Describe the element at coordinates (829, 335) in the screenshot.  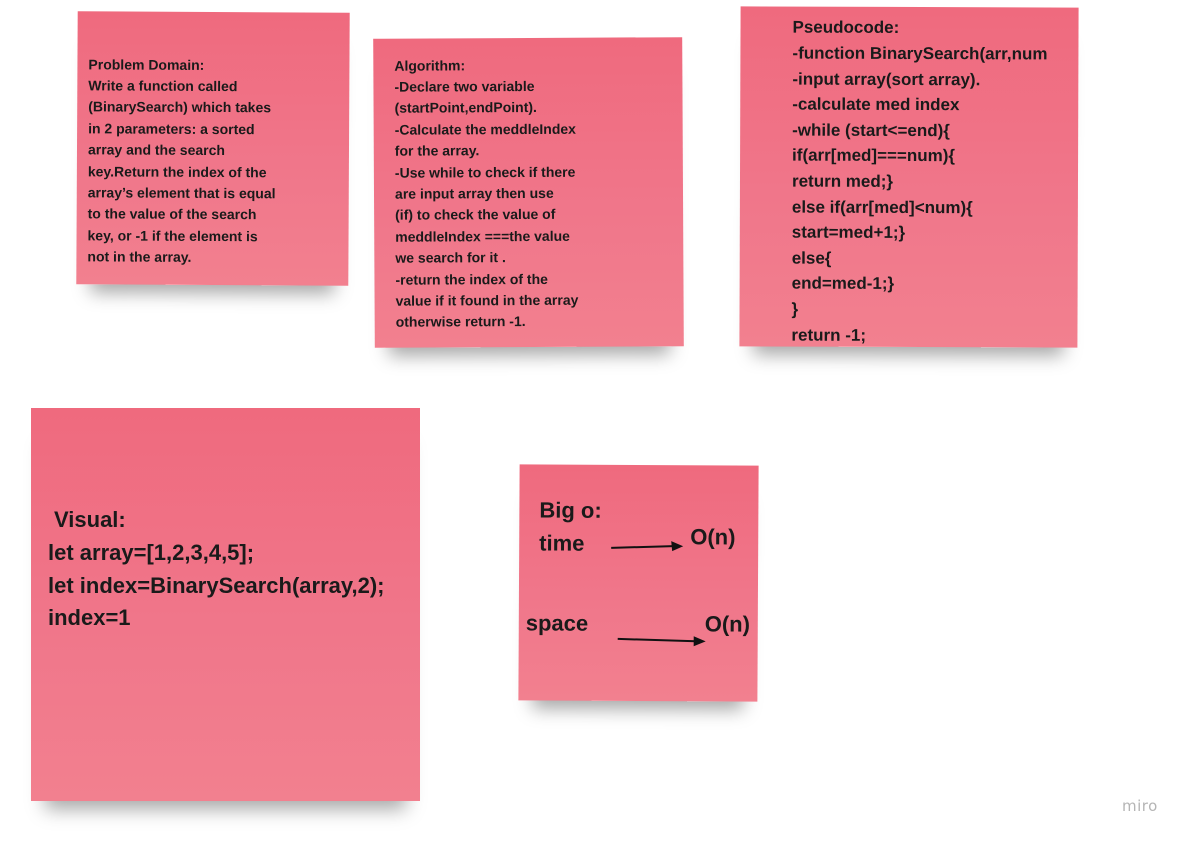
I see `pseudocode-line: return -1;` at that location.